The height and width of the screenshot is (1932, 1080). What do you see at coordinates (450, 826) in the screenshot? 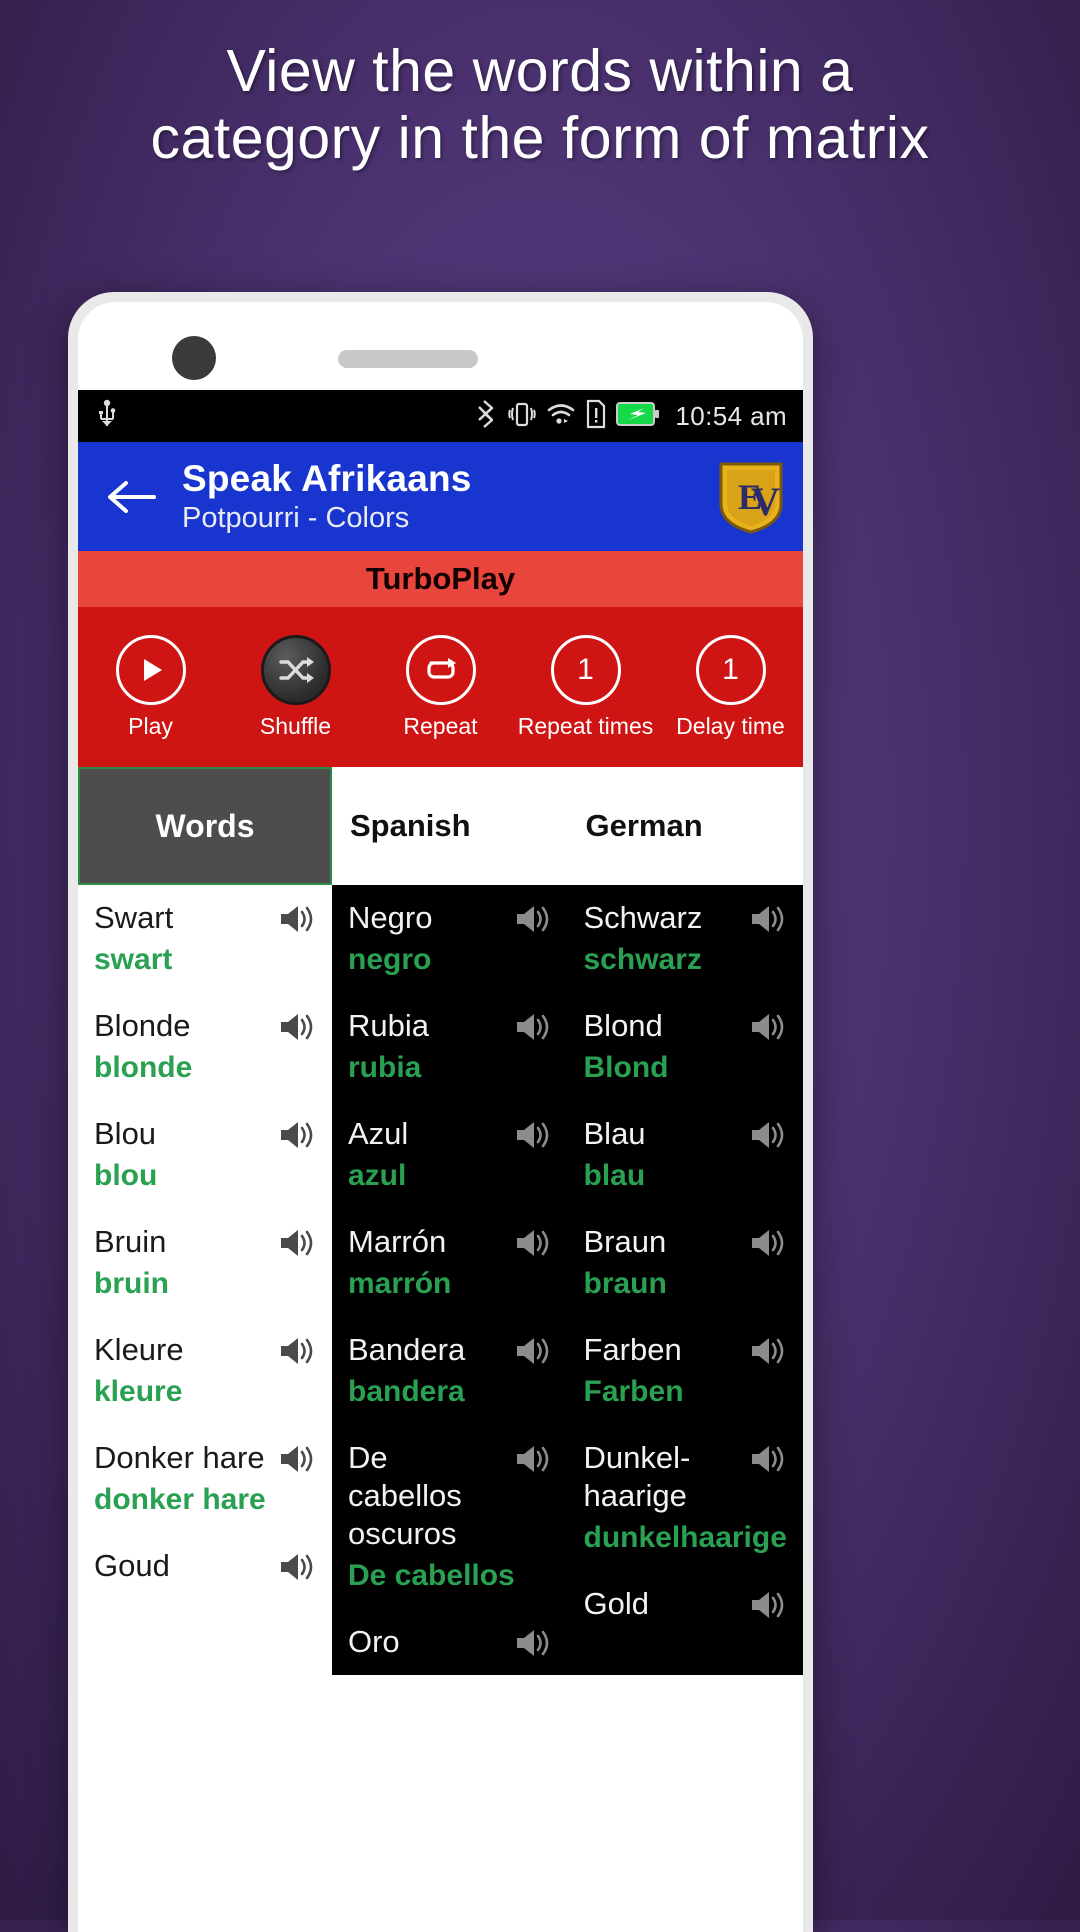
I see `column-header-spanish: Spanish` at bounding box center [450, 826].